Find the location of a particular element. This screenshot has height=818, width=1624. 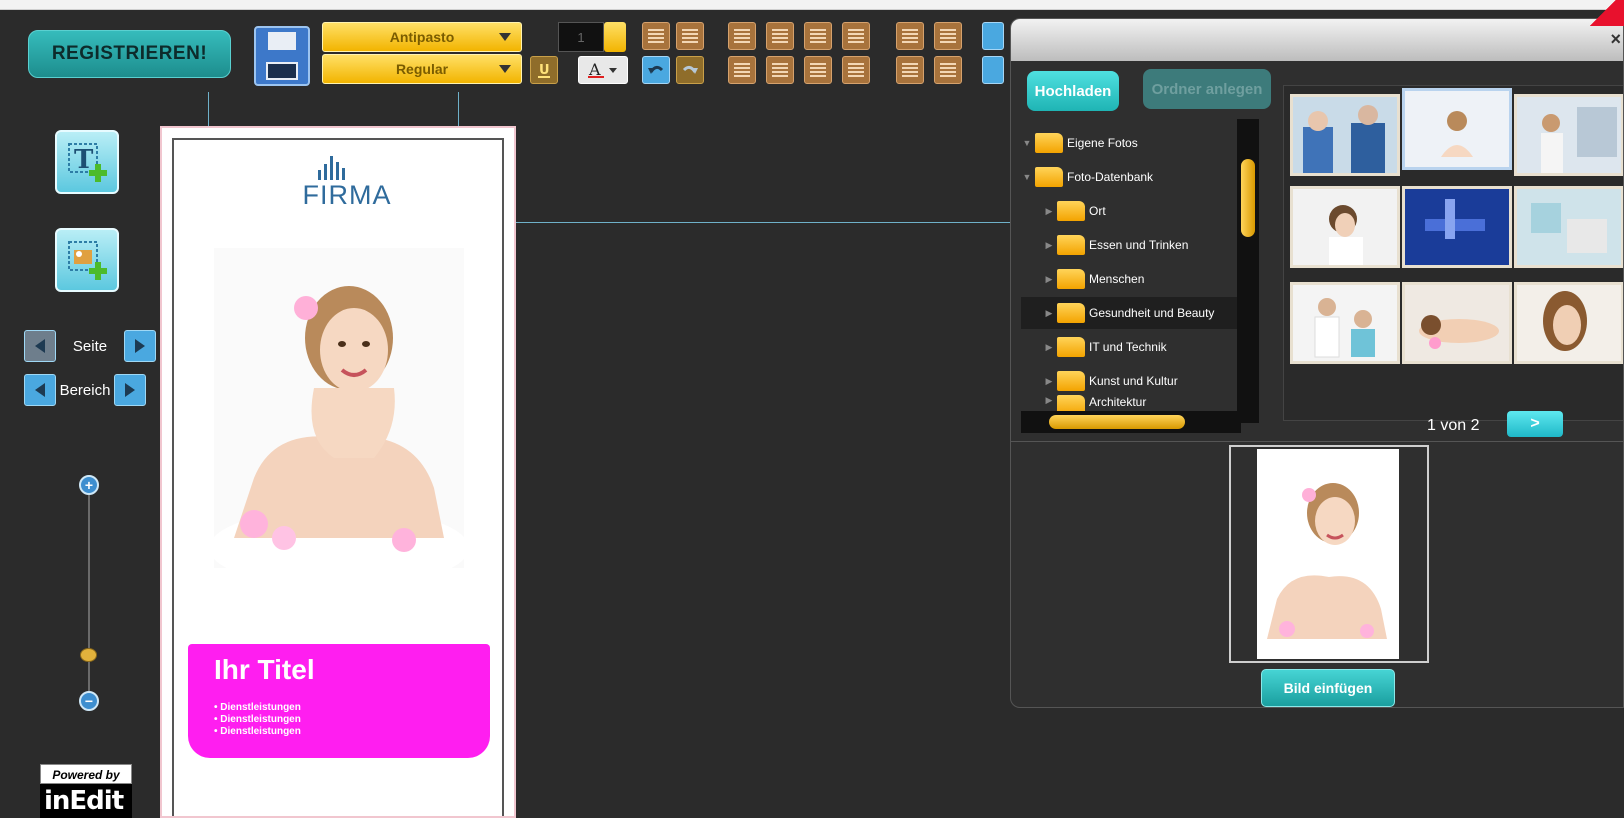

align-left-icon is located at coordinates (742, 36).